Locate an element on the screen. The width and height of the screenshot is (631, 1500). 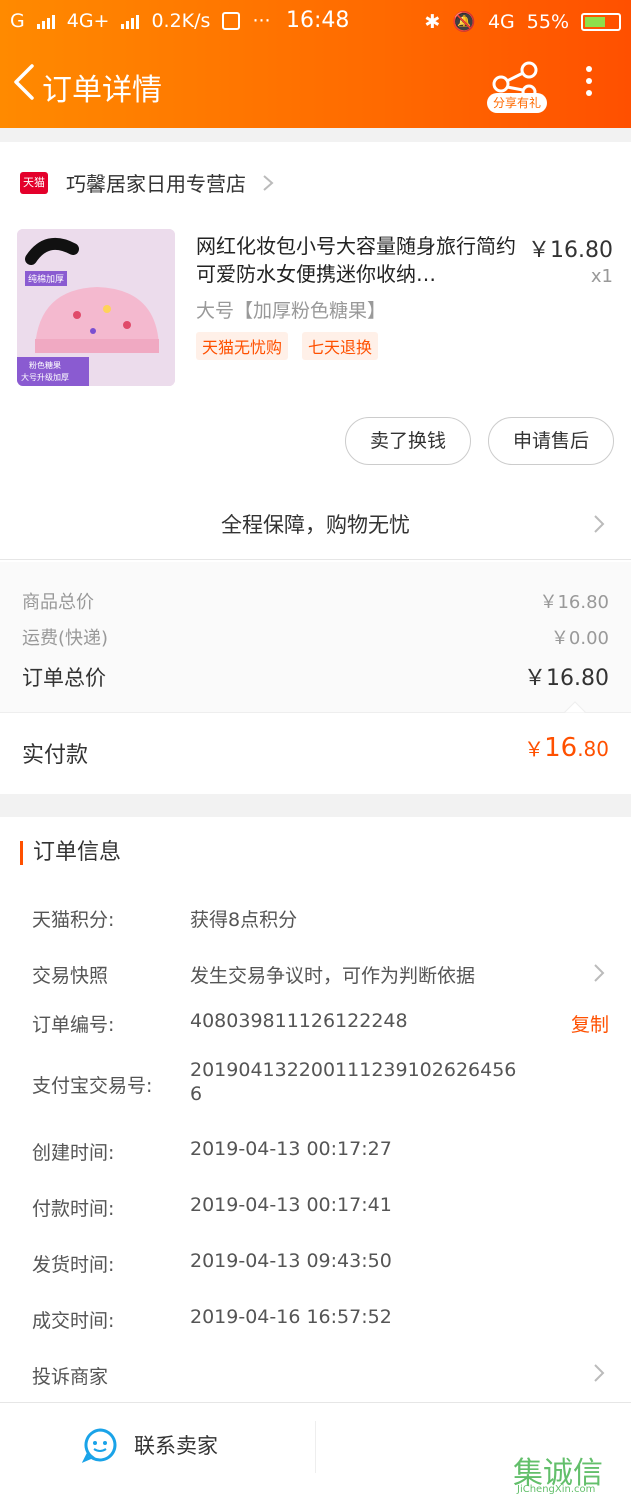
paid-time-label: 付款时间: is located at coordinates (73, 1209).